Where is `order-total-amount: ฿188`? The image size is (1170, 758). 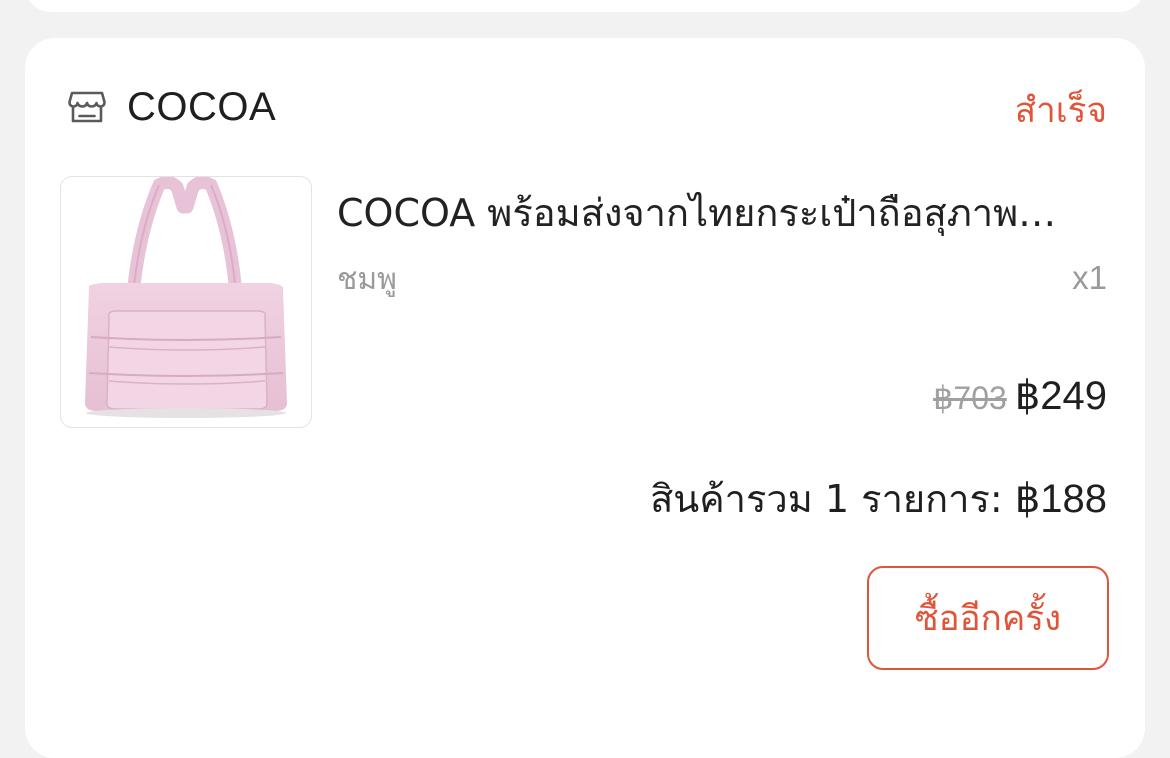
order-total-amount: ฿188 is located at coordinates (1060, 499).